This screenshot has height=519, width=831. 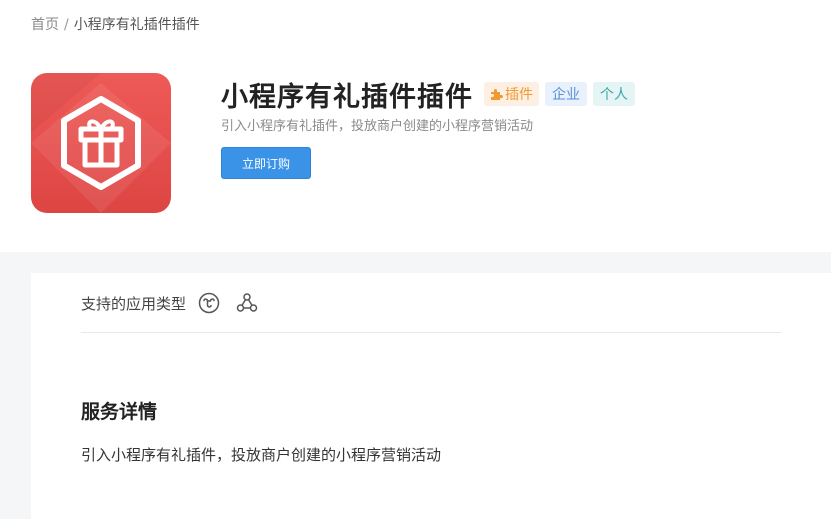 What do you see at coordinates (209, 303) in the screenshot?
I see `wechat-mini-program-icon` at bounding box center [209, 303].